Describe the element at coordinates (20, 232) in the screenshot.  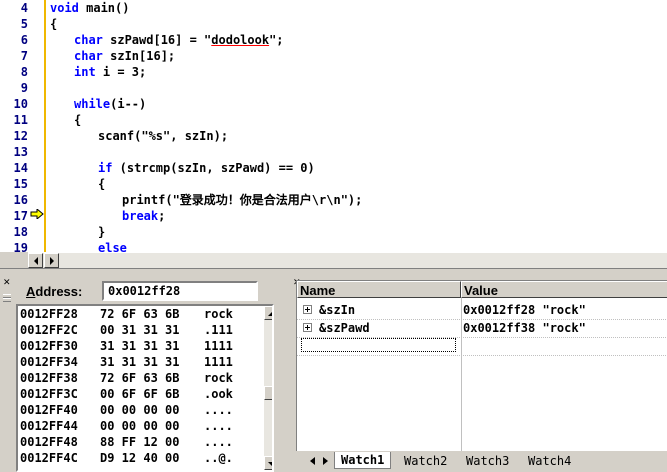
I see `line-number: 18` at that location.